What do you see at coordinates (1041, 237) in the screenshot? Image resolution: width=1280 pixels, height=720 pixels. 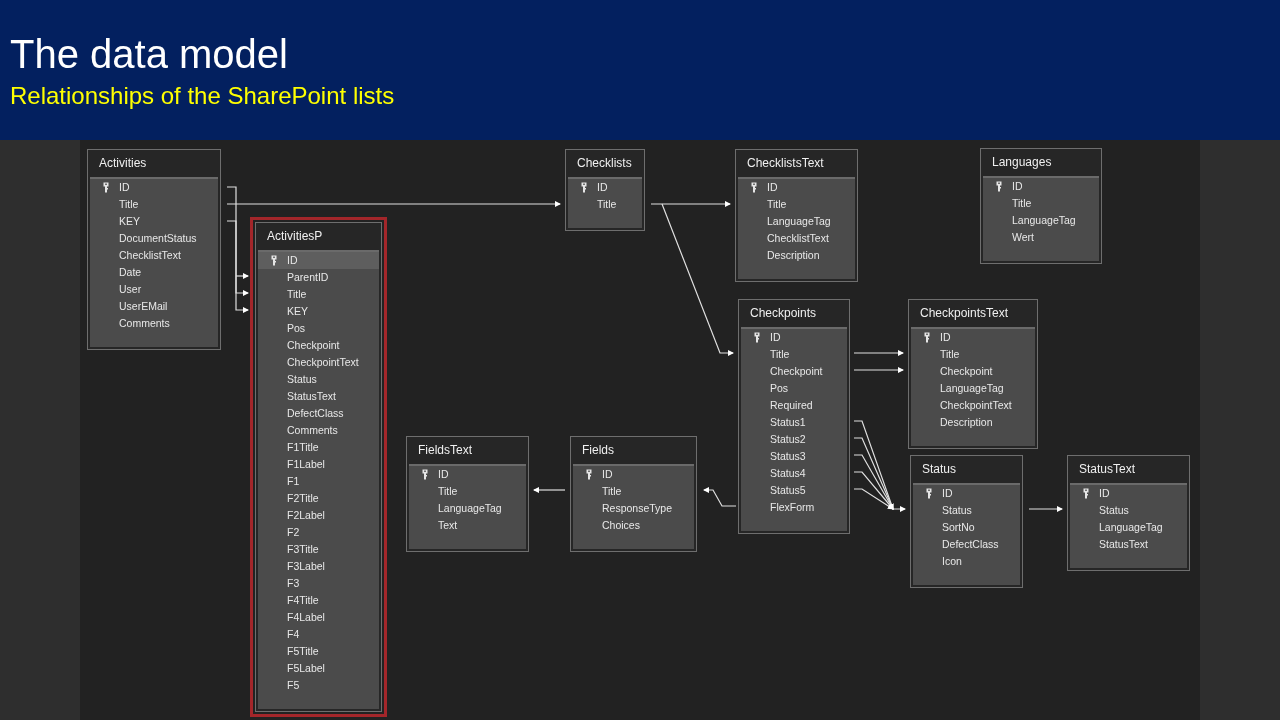 I see `column-row: Wert` at bounding box center [1041, 237].